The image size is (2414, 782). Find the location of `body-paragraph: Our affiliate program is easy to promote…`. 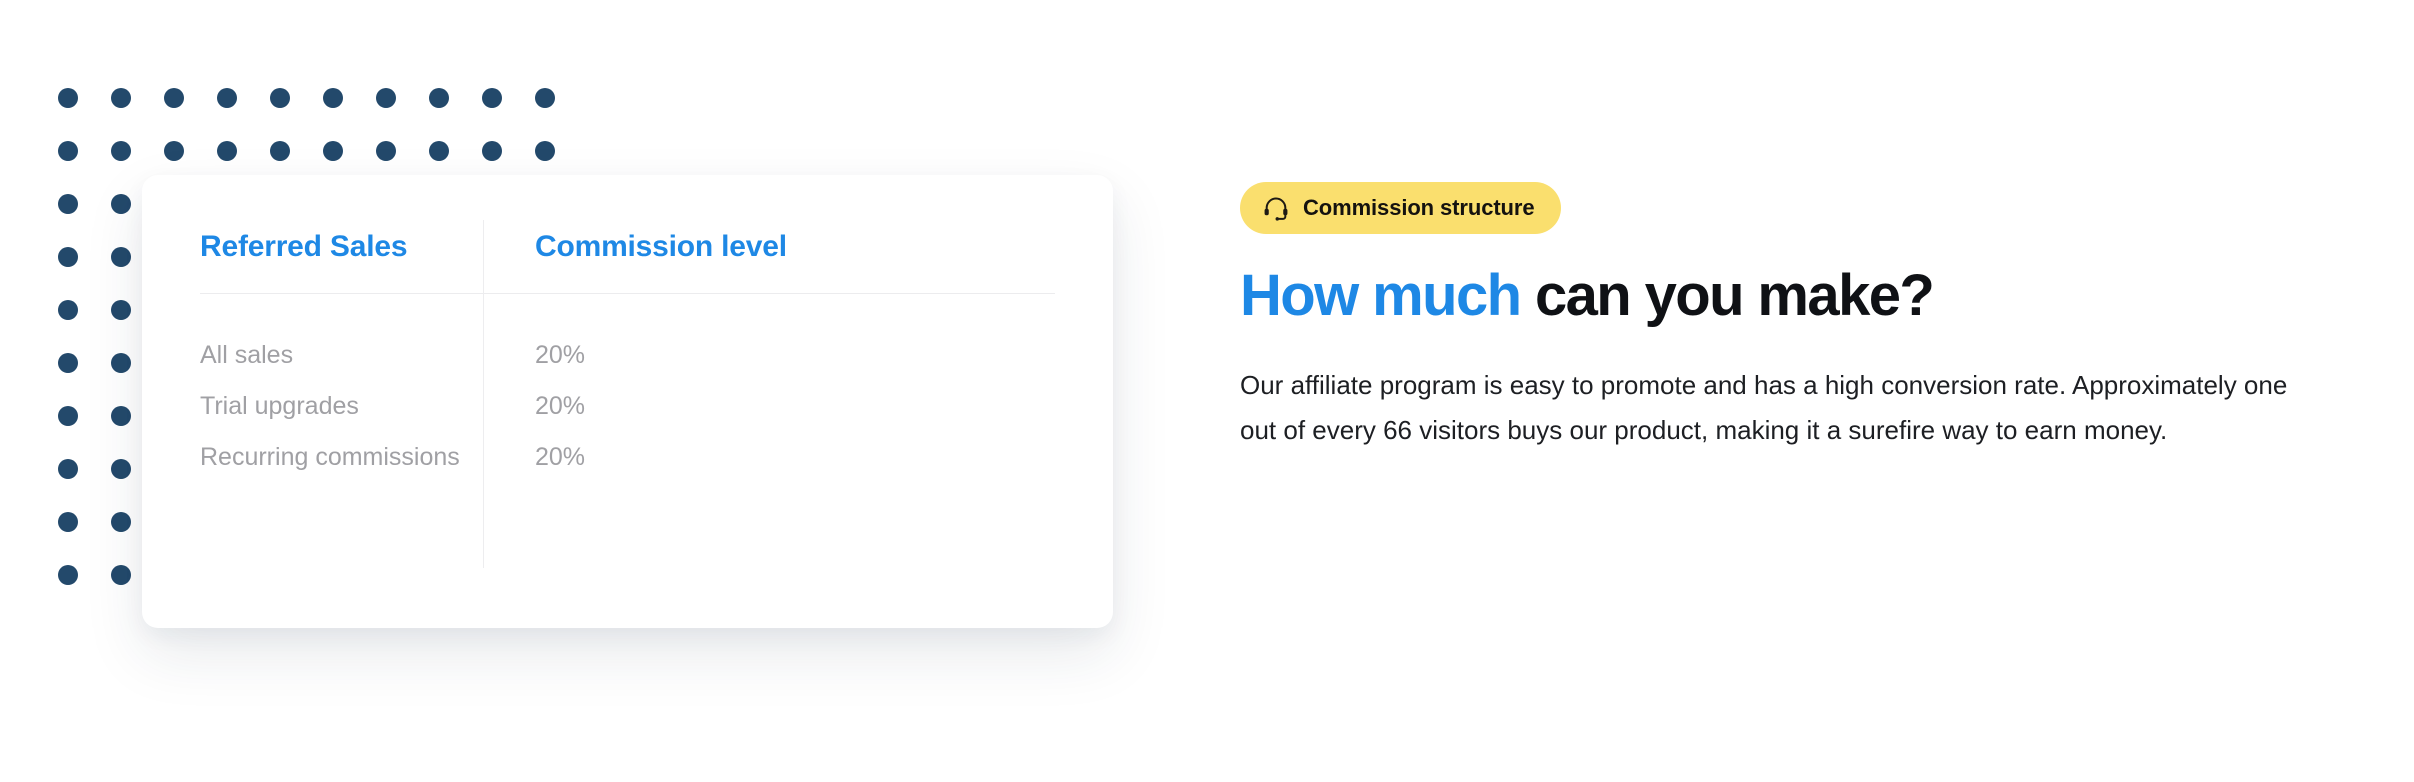

body-paragraph: Our affiliate program is easy to promote… is located at coordinates (1764, 407).